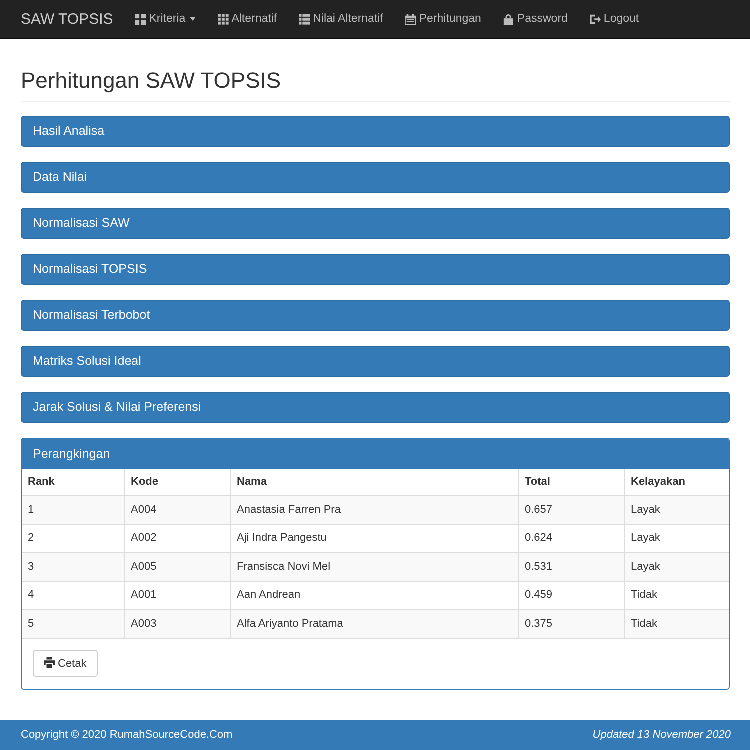  Describe the element at coordinates (375, 315) in the screenshot. I see `panel-heading: Normalisasi Terbobot` at that location.